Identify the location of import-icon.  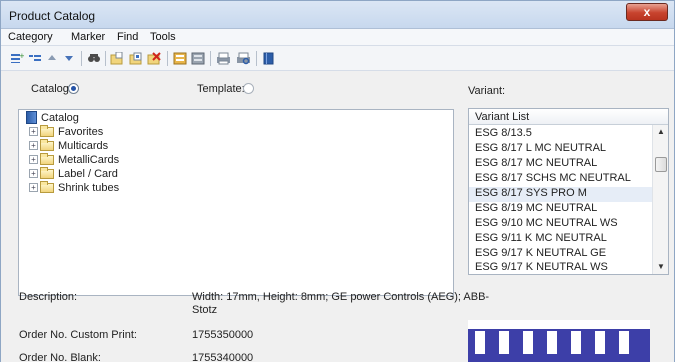
(198, 58).